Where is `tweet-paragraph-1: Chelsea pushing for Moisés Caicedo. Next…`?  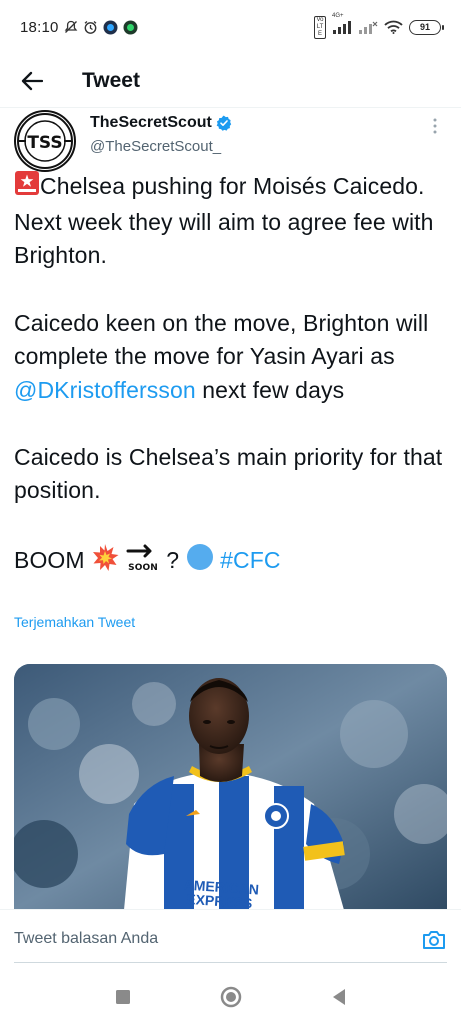
tweet-paragraph-1: Chelsea pushing for Moisés Caicedo. Next… is located at coordinates (234, 221).